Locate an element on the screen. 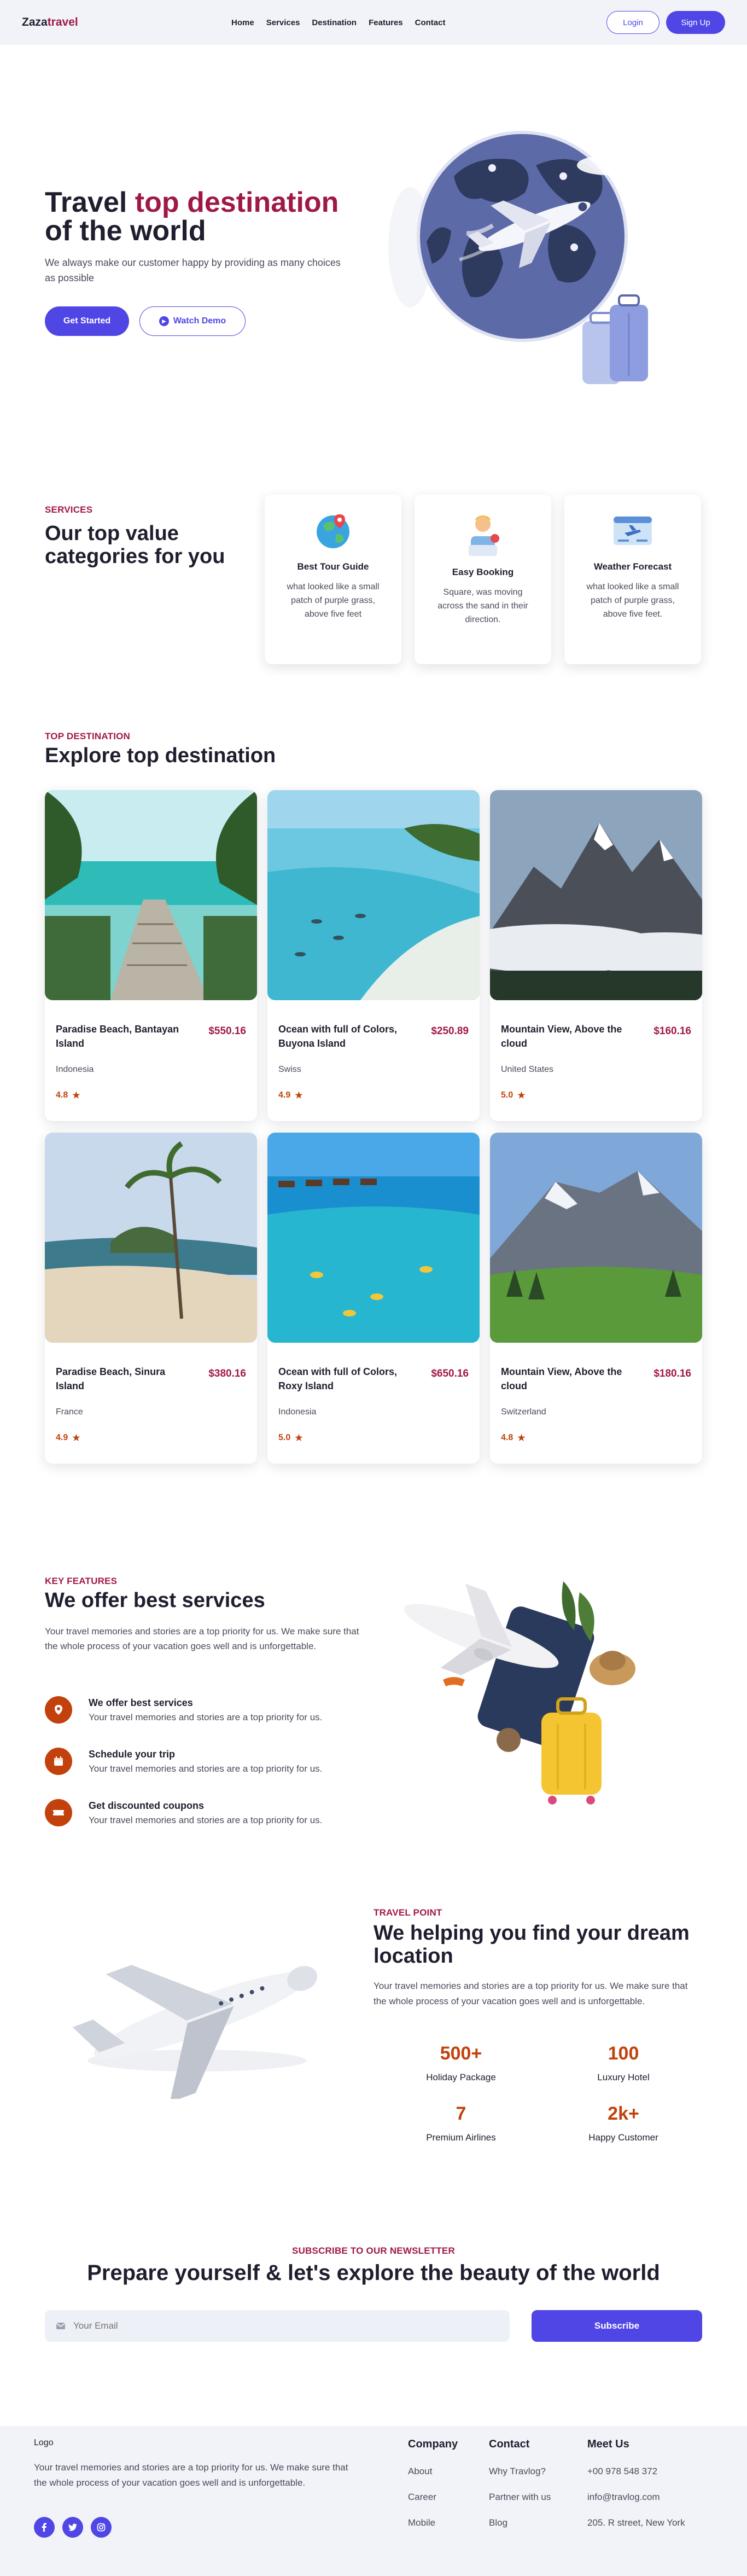 Image resolution: width=747 pixels, height=2576 pixels. footer-link: info@travlog.com is located at coordinates (636, 2497).